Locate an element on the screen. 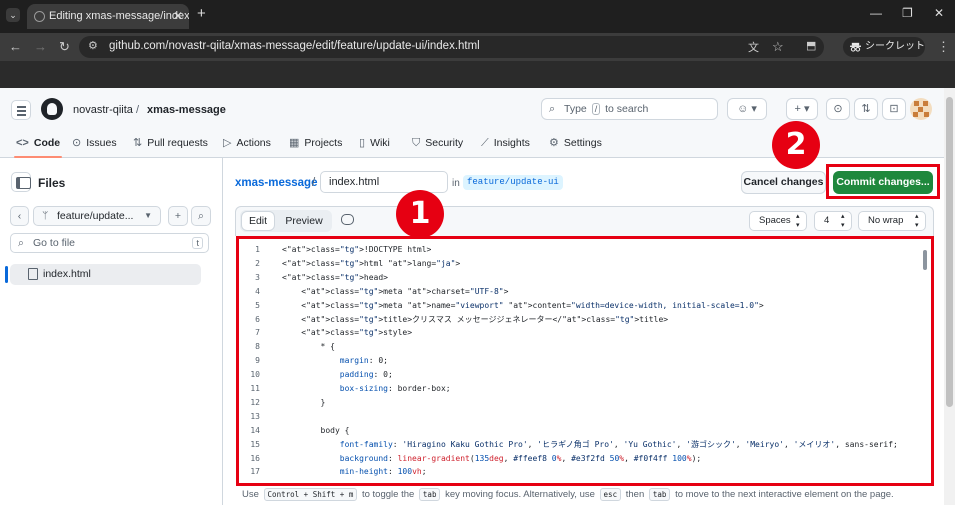 Image resolution: width=955 pixels, height=505 pixels. hint-key: tab is located at coordinates (429, 494).